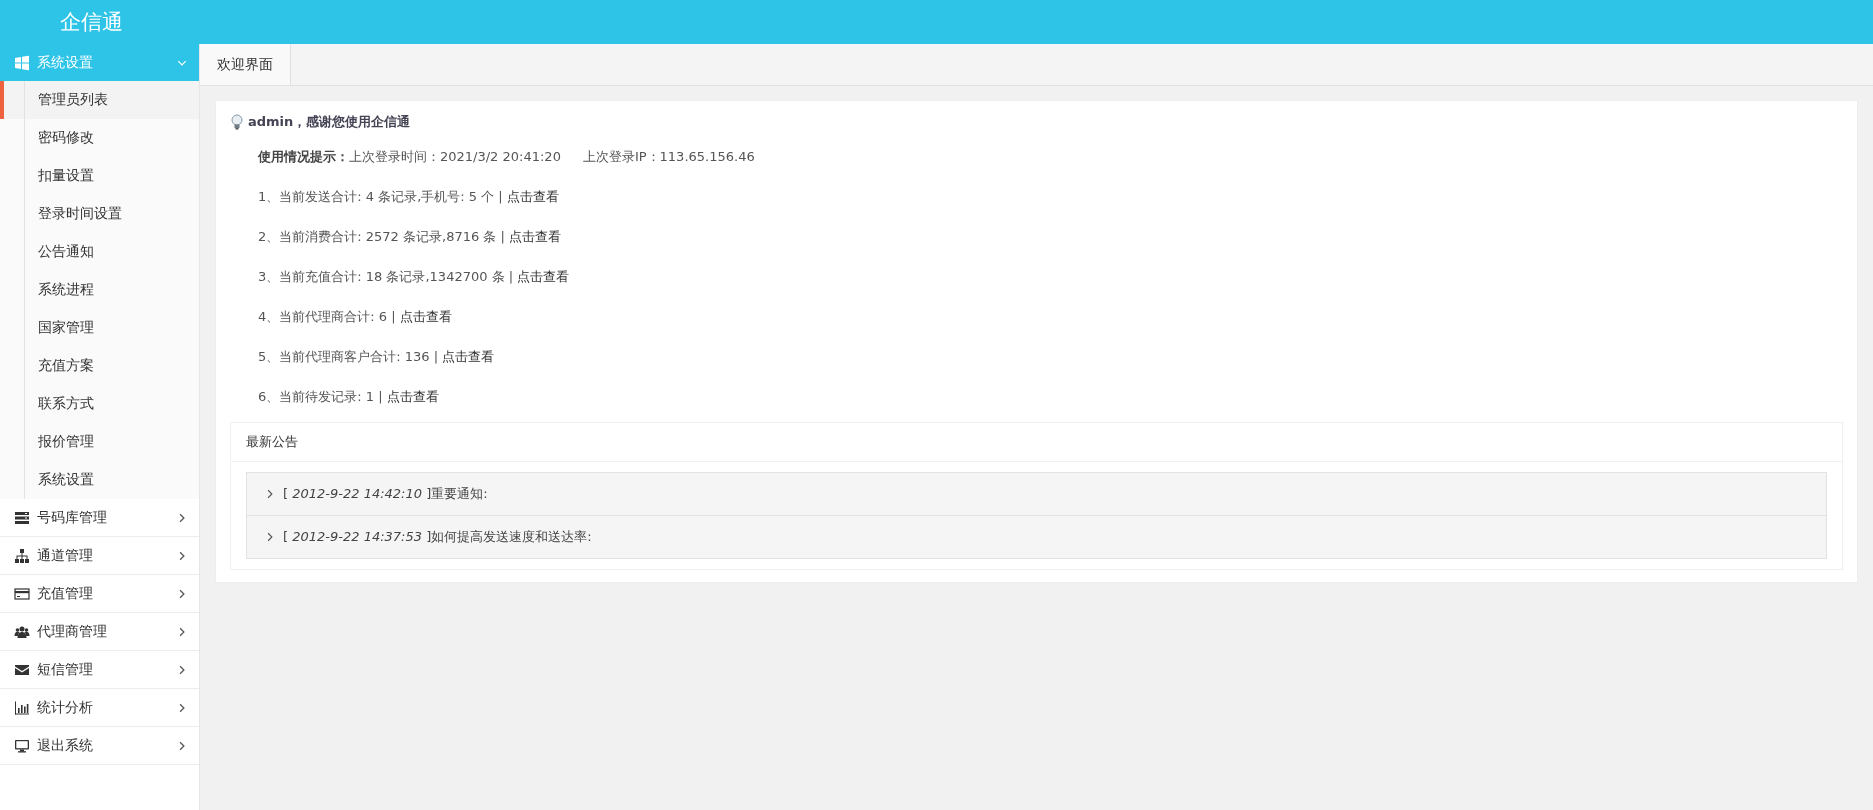  What do you see at coordinates (455, 157) in the screenshot?
I see `last-login-time: 上次登录时间：2021/3/2 20:41:20` at bounding box center [455, 157].